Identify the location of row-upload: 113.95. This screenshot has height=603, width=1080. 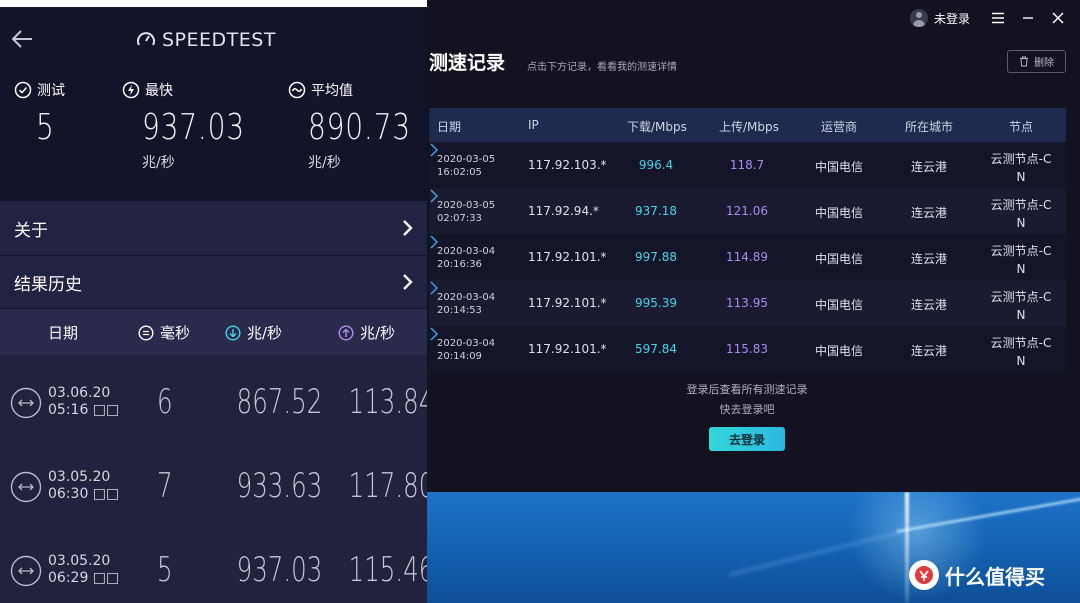
(747, 303).